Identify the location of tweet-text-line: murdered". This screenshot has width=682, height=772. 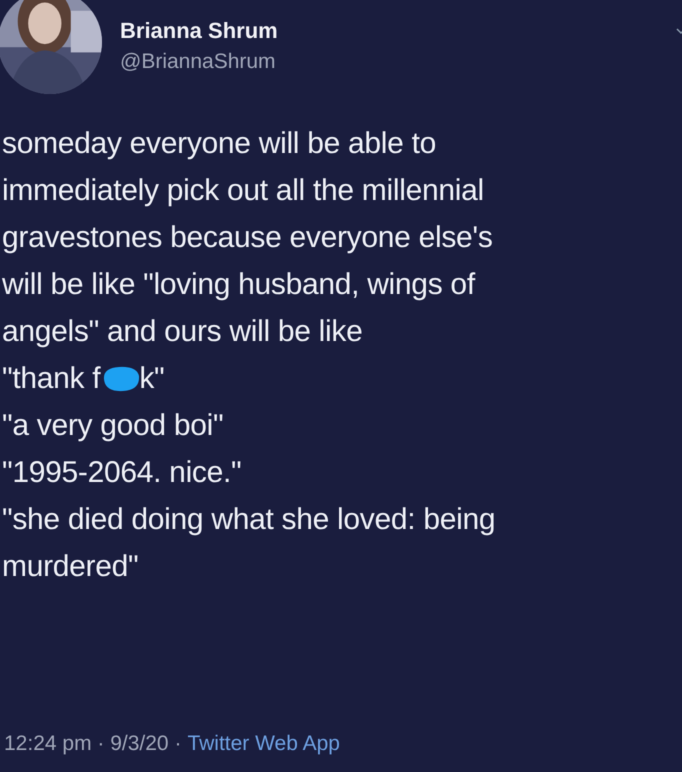
(71, 567).